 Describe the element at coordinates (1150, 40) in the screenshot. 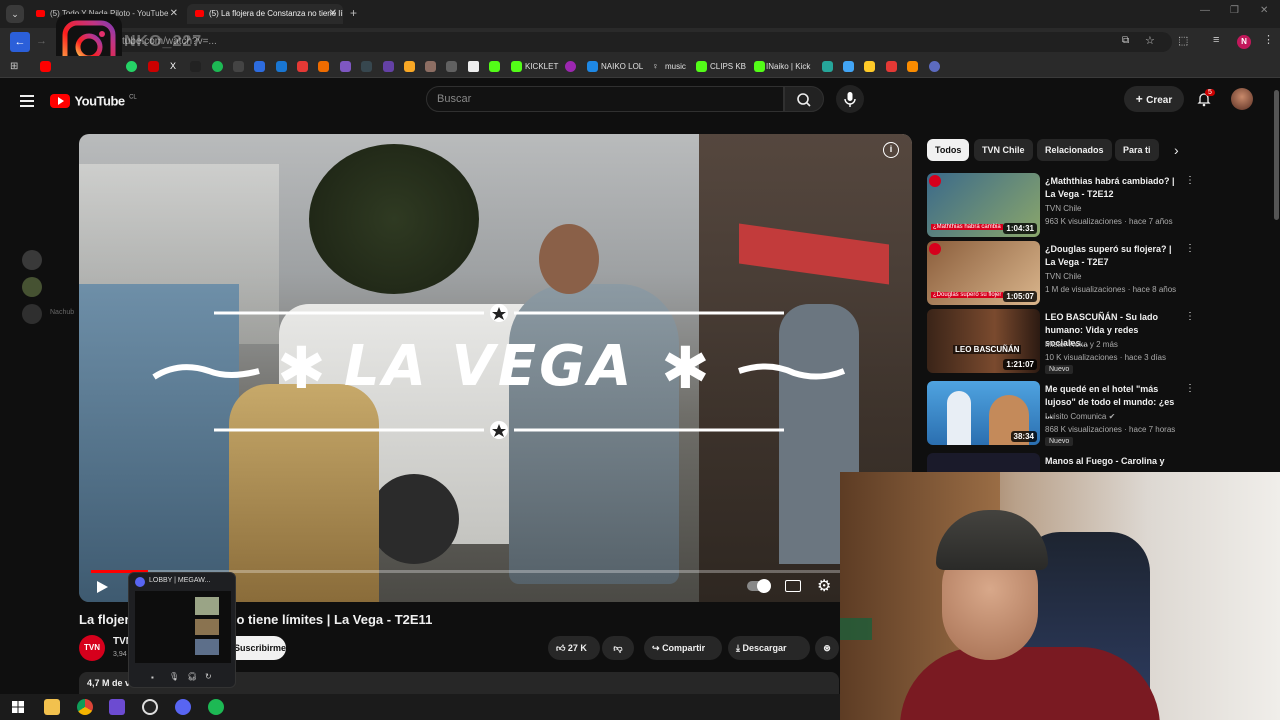

I see `bookmark-star-icon: ☆` at that location.